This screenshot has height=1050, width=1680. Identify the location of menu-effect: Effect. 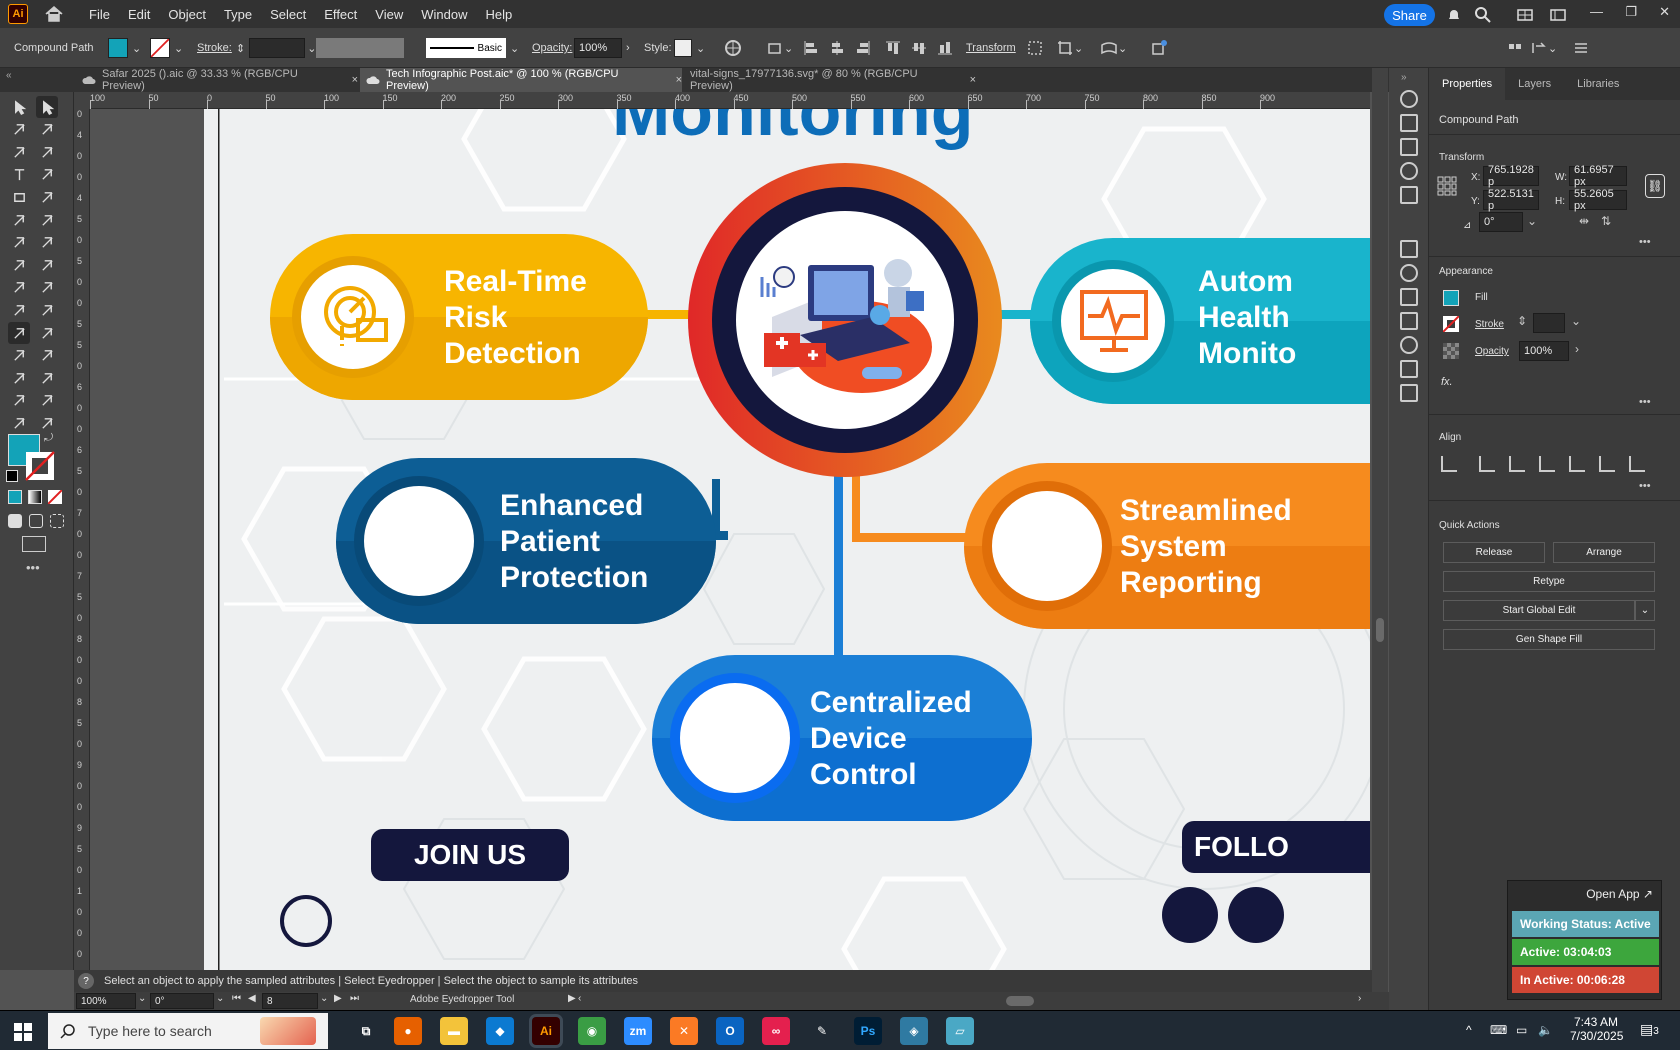
(340, 14).